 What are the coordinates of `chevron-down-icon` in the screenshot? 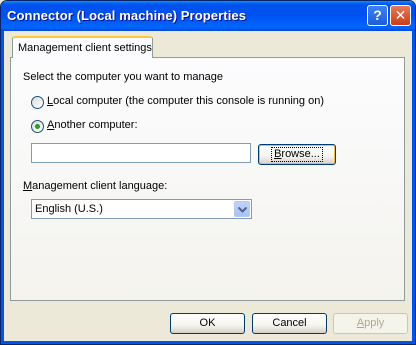 It's located at (242, 210).